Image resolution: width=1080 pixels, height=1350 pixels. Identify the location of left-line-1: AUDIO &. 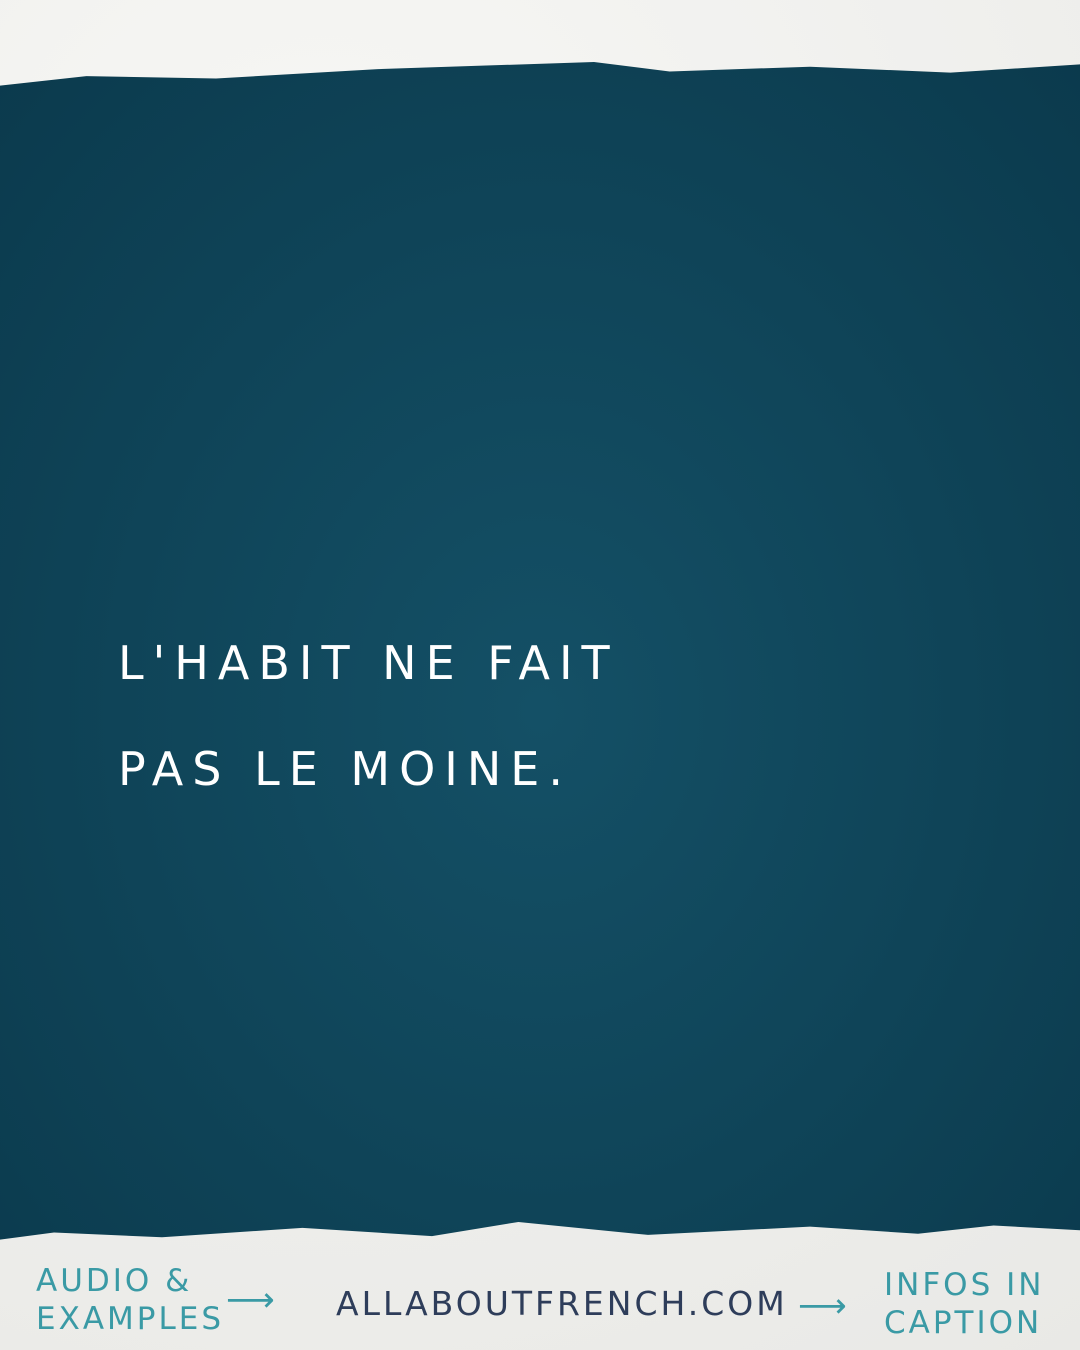
(114, 1281).